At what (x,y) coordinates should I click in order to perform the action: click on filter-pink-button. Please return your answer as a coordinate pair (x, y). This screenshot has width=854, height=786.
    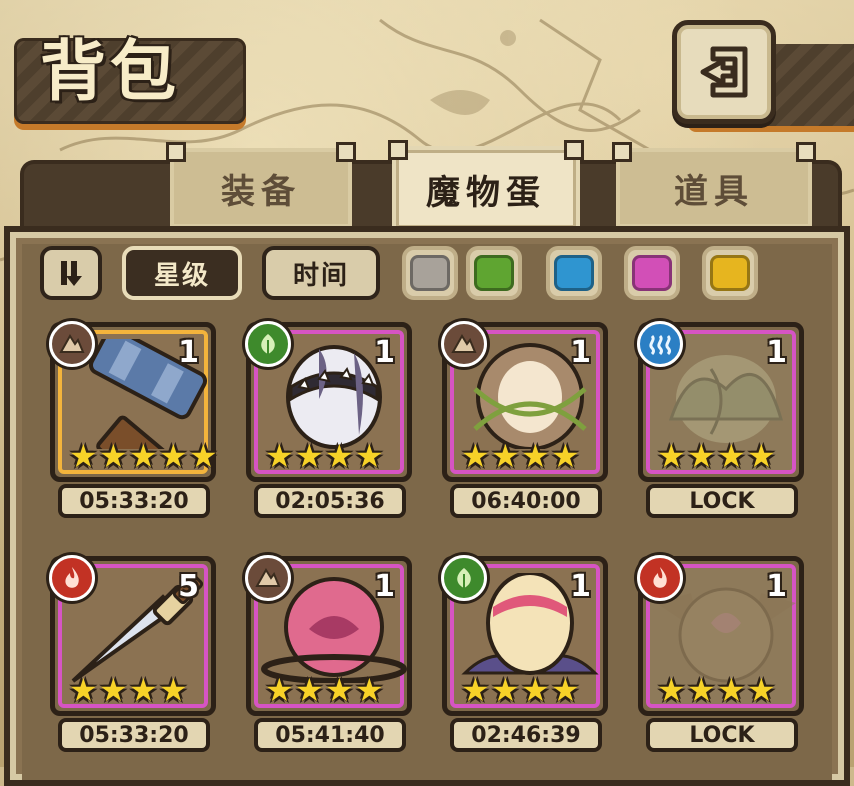
    Looking at the image, I should click on (652, 273).